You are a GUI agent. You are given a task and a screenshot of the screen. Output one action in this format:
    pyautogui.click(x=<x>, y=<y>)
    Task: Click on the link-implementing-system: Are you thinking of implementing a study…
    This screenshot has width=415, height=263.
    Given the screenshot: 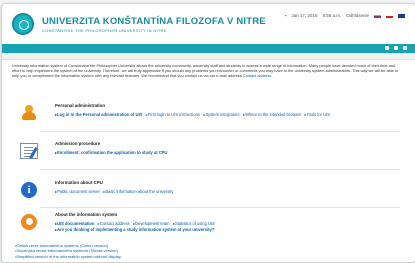 What is the action you would take?
    pyautogui.click(x=134, y=229)
    